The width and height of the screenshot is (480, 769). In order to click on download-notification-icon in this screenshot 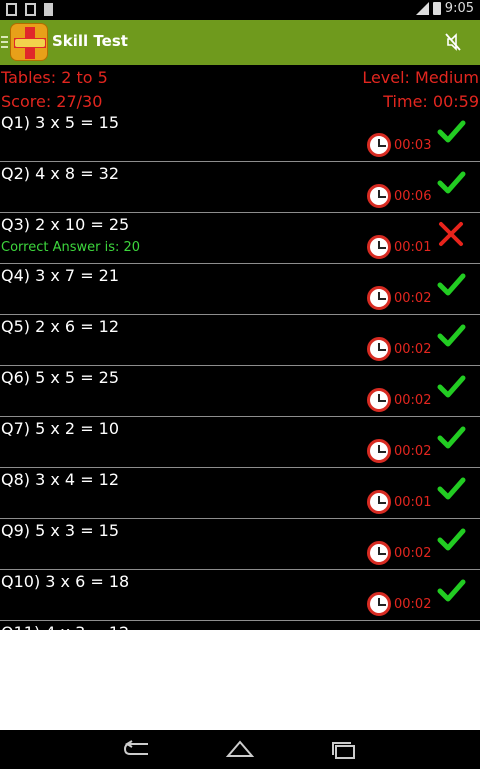, I will do `click(30, 9)`.